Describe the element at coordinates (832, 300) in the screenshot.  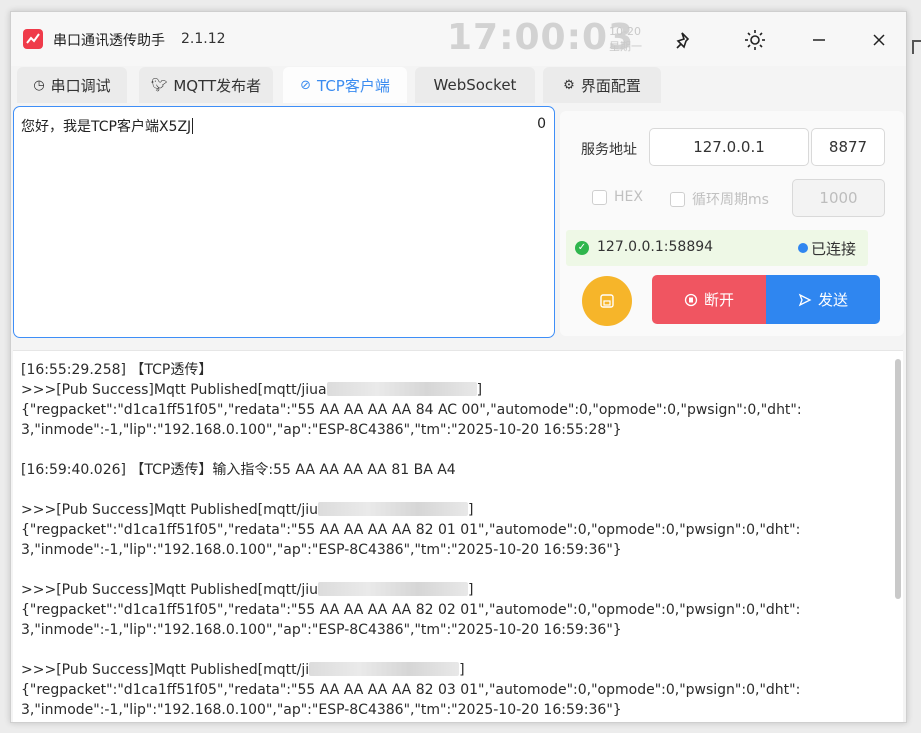
I see `send-label: 发送` at that location.